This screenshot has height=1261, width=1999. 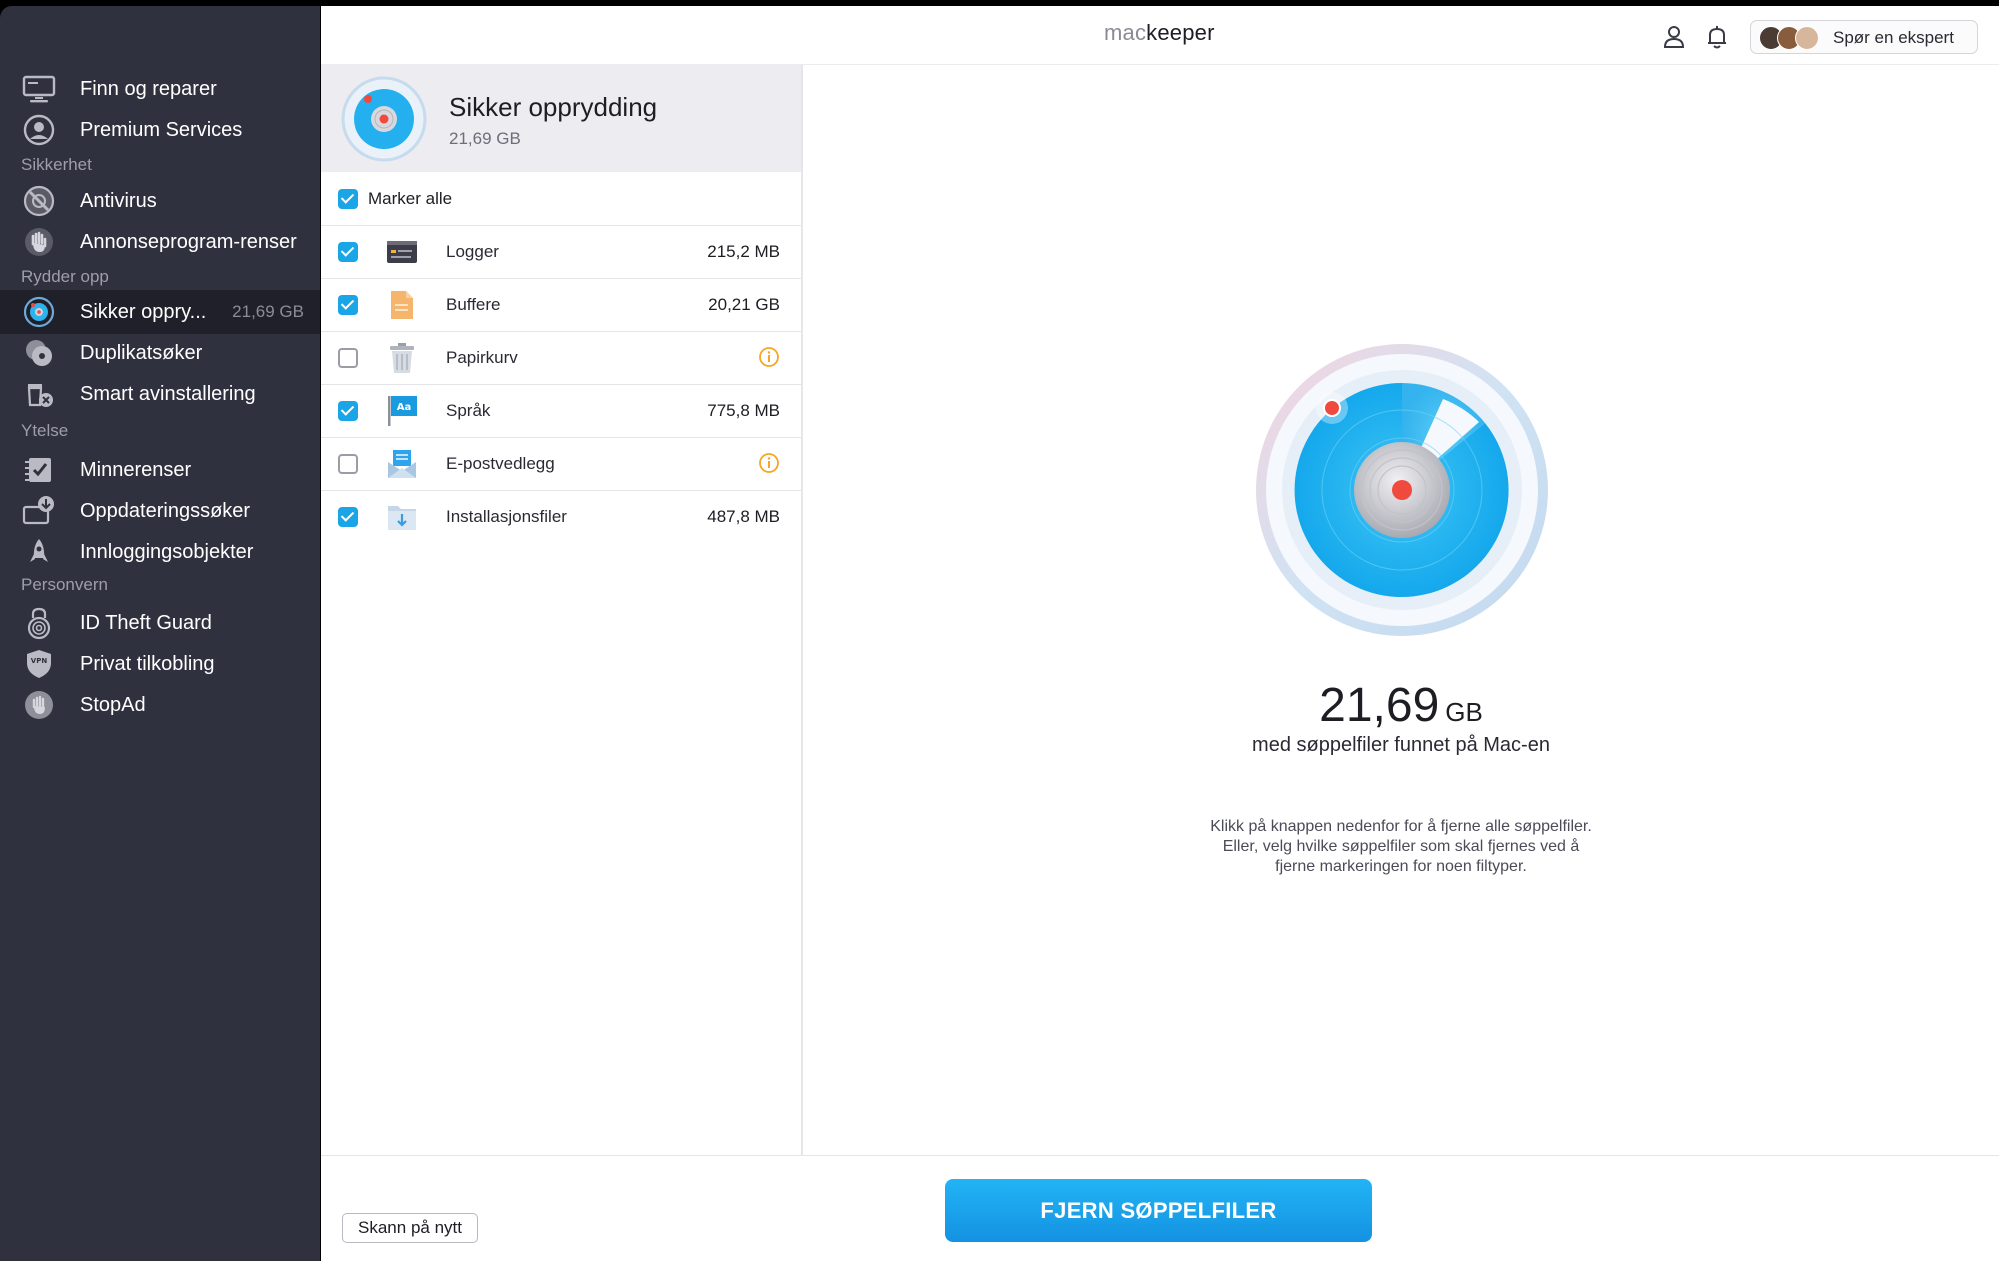 What do you see at coordinates (39, 201) in the screenshot?
I see `antivirus-icon` at bounding box center [39, 201].